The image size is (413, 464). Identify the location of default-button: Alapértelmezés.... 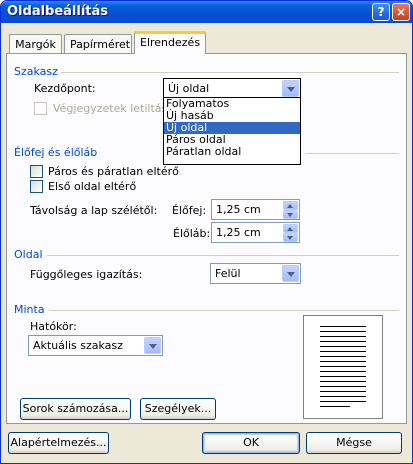
(58, 443).